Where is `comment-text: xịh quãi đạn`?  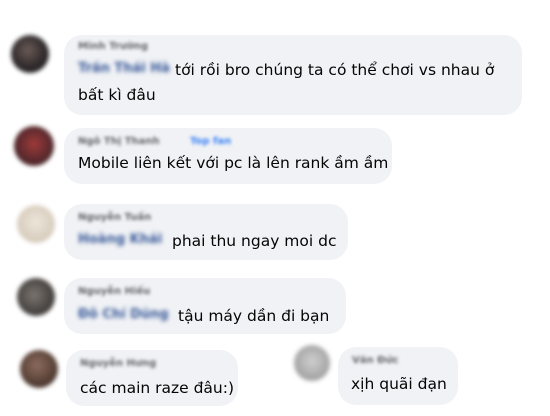 comment-text: xịh quãi đạn is located at coordinates (399, 384).